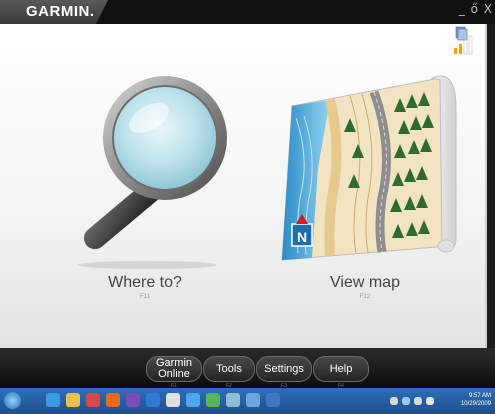  What do you see at coordinates (174, 369) in the screenshot?
I see `garmin-online-button: Garmin Online` at bounding box center [174, 369].